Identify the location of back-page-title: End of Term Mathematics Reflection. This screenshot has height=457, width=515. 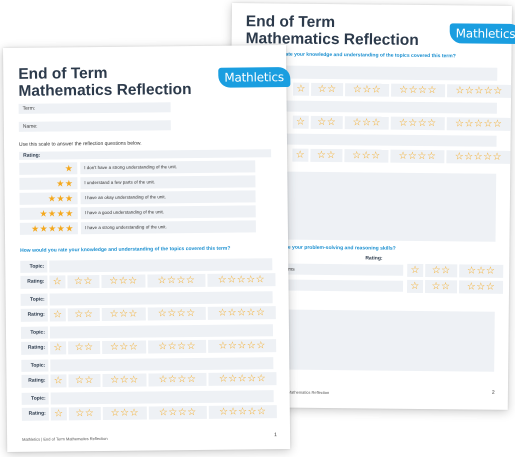
(332, 31).